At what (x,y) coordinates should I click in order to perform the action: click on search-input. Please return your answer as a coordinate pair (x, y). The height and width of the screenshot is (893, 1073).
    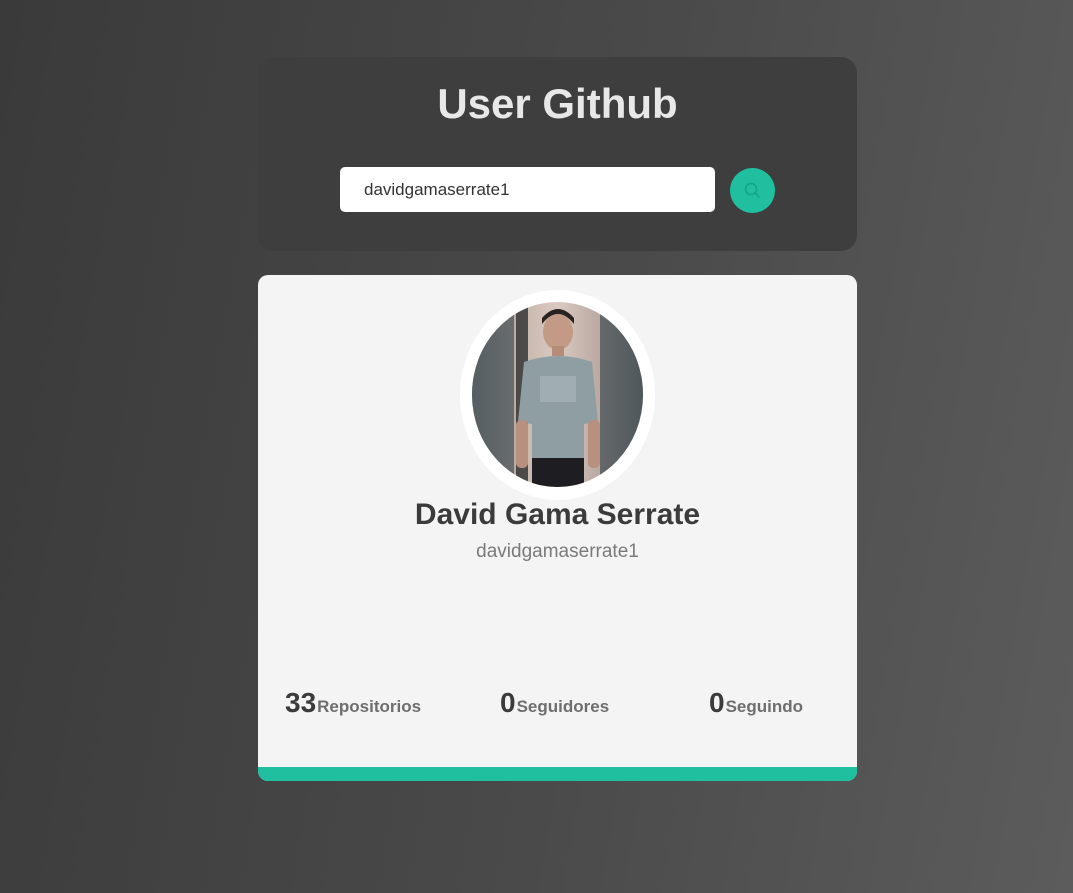
    Looking at the image, I should click on (527, 189).